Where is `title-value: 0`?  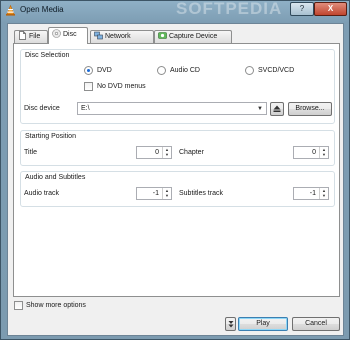 title-value: 0 is located at coordinates (157, 152).